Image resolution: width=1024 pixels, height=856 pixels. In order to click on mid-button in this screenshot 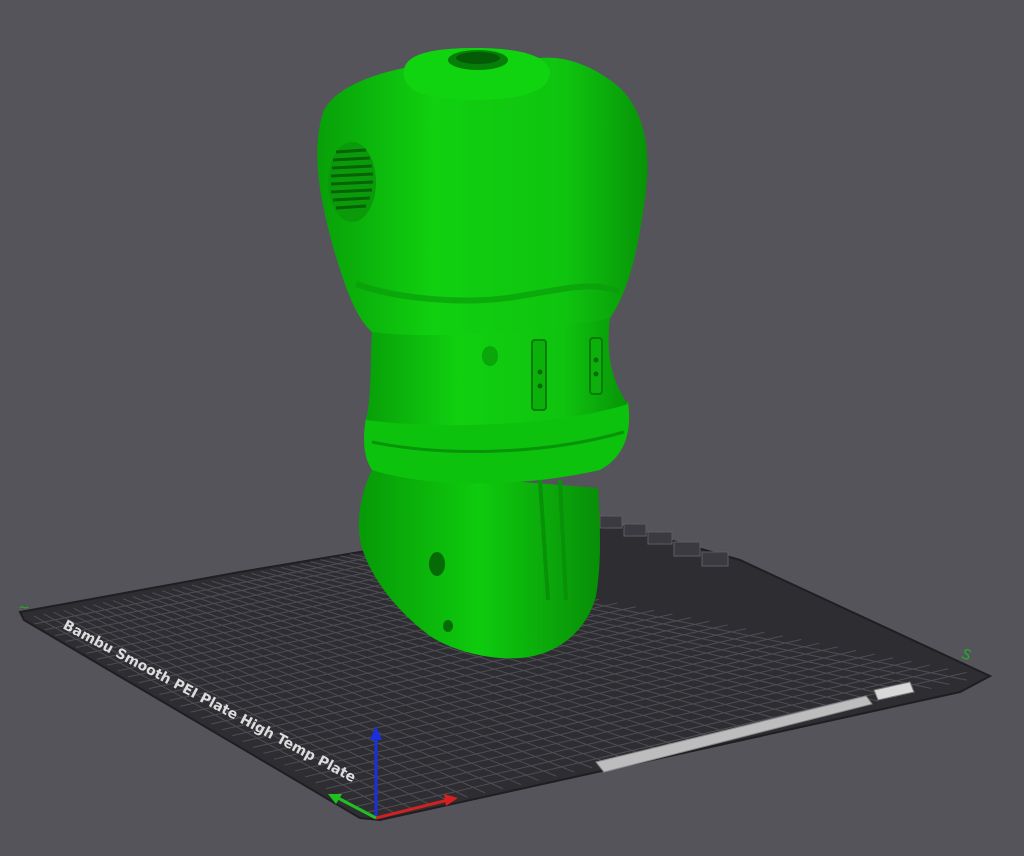, I will do `click(490, 356)`.